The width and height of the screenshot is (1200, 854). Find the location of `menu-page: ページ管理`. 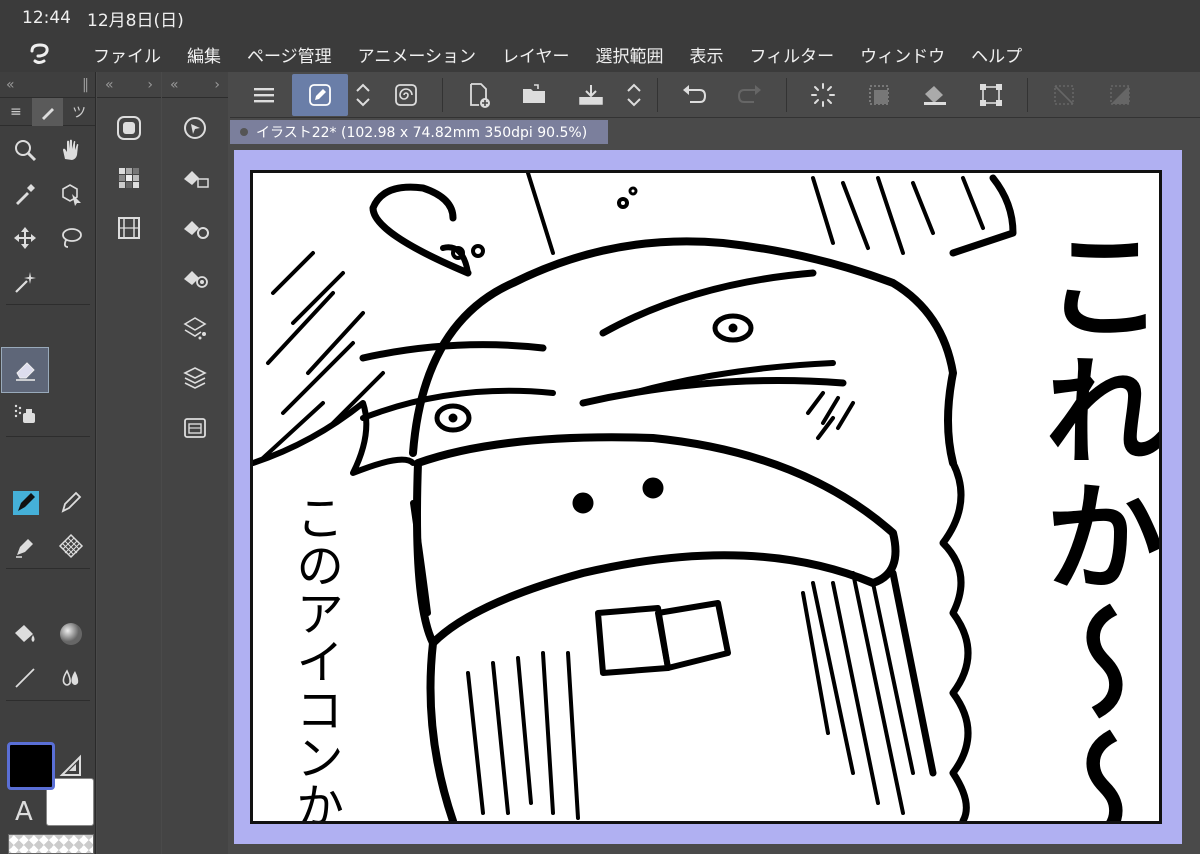

menu-page: ページ管理 is located at coordinates (289, 54).